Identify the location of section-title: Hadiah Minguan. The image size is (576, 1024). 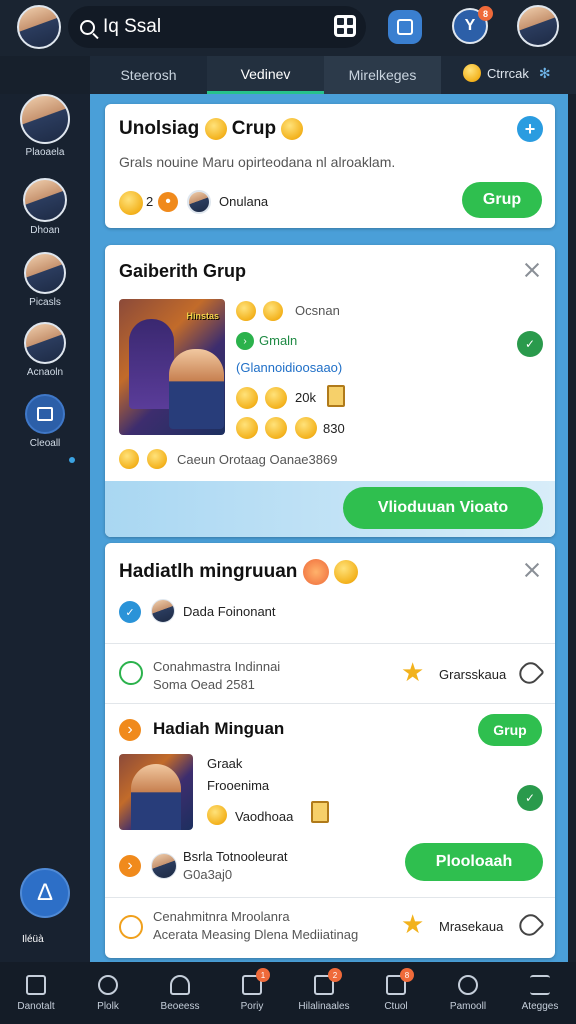
(219, 728).